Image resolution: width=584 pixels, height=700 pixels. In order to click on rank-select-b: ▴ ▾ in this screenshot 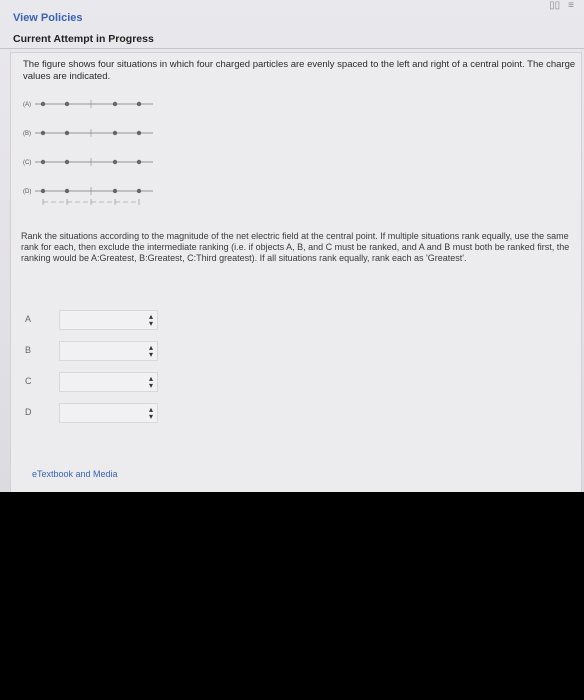, I will do `click(108, 351)`.